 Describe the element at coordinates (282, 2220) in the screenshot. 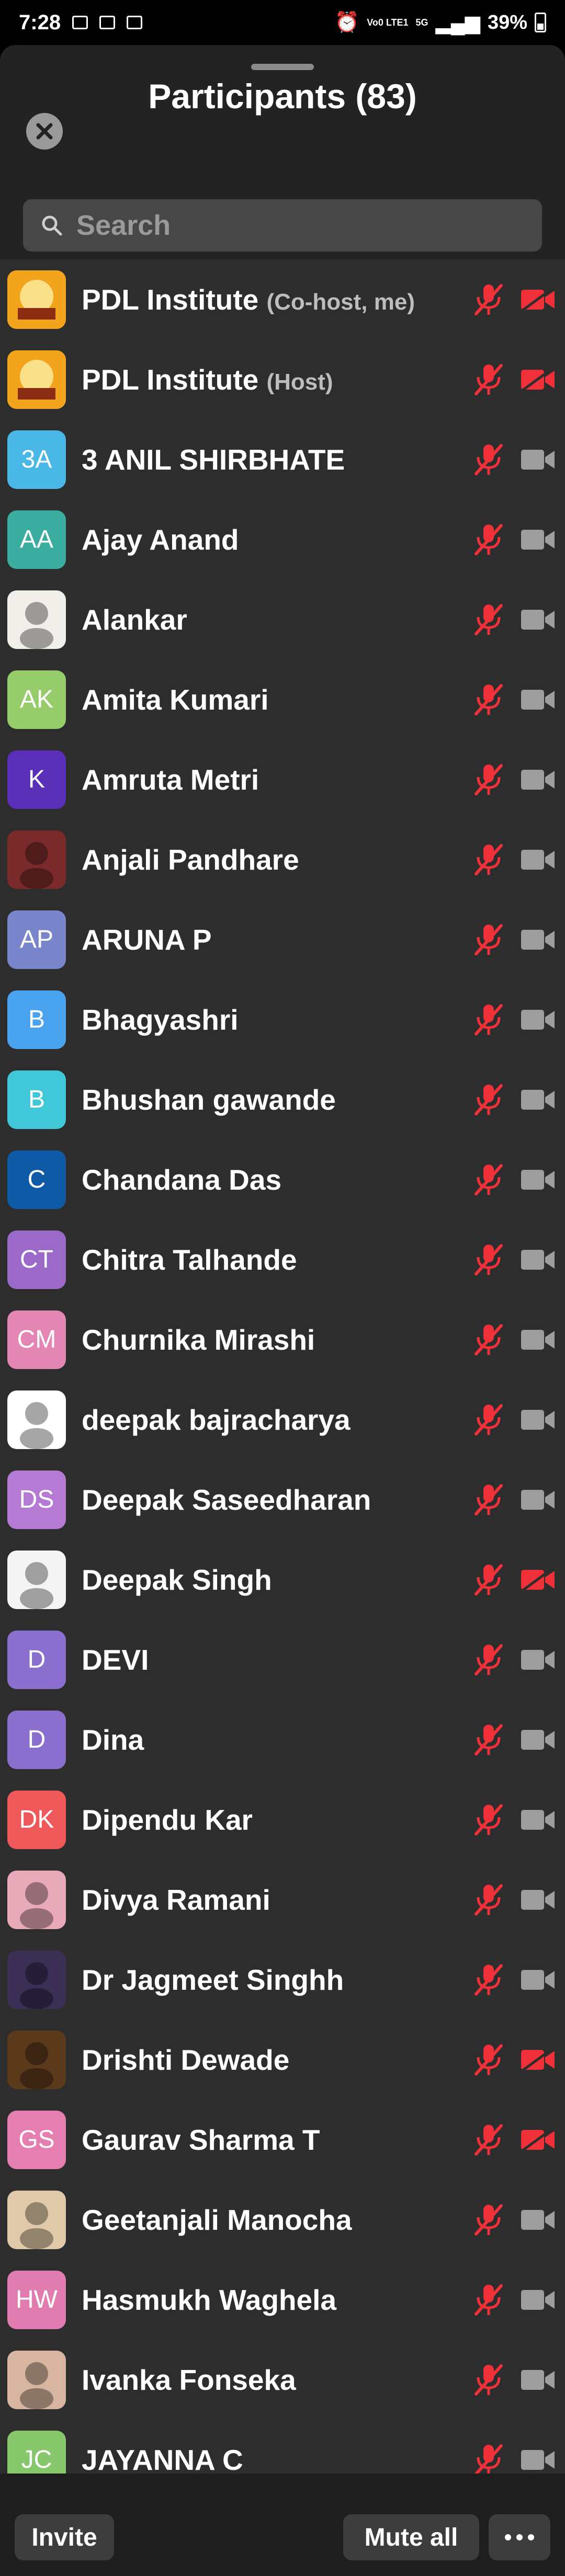

I see `participant-row: Geetanjali Manocha` at that location.